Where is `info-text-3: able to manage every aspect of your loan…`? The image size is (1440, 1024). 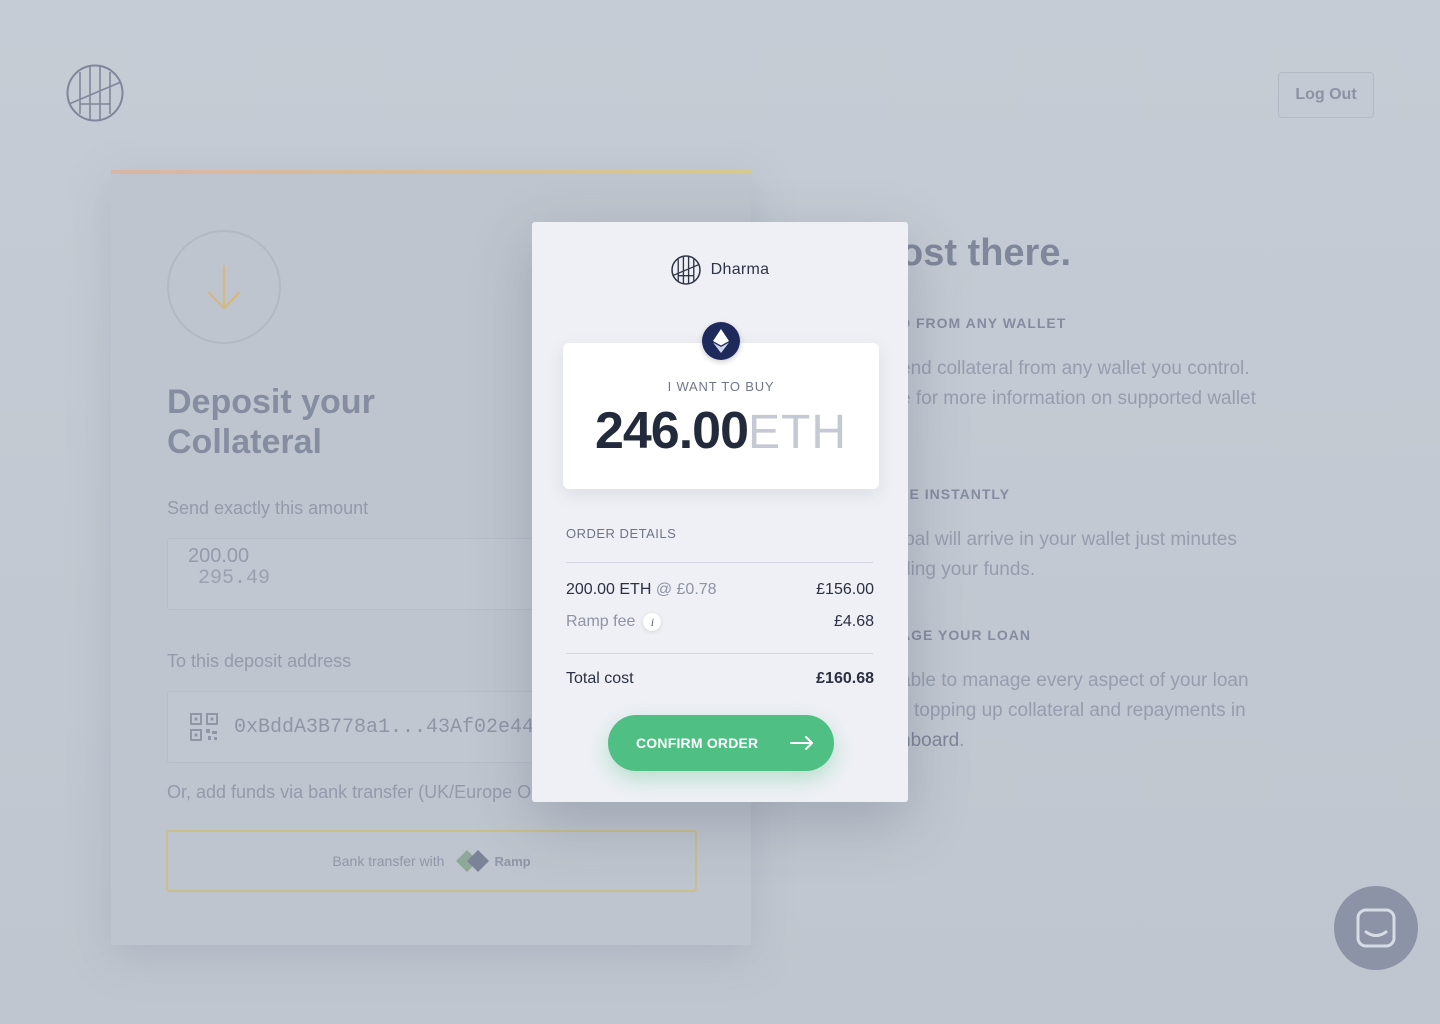
info-text-3: able to manage every aspect of your loan… is located at coordinates (1105, 711).